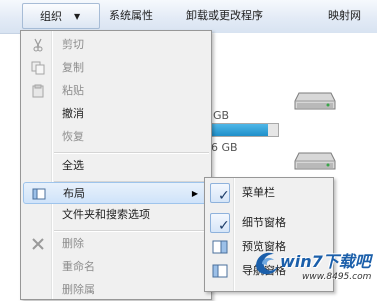 The width and height of the screenshot is (377, 301). I want to click on dropdown-arrow-icon: ▼, so click(77, 16).